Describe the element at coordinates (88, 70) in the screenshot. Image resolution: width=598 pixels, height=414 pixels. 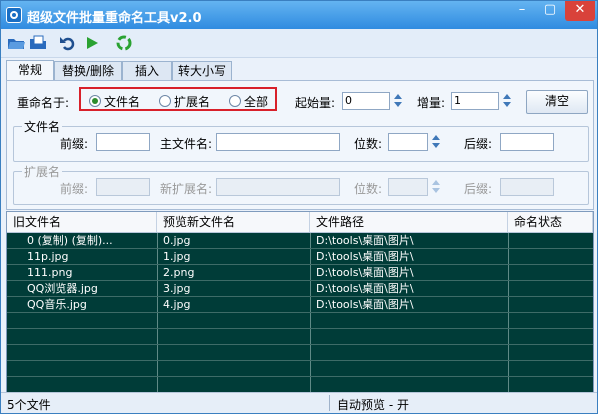
I see `tab-replace-delete: 替换/删除` at that location.